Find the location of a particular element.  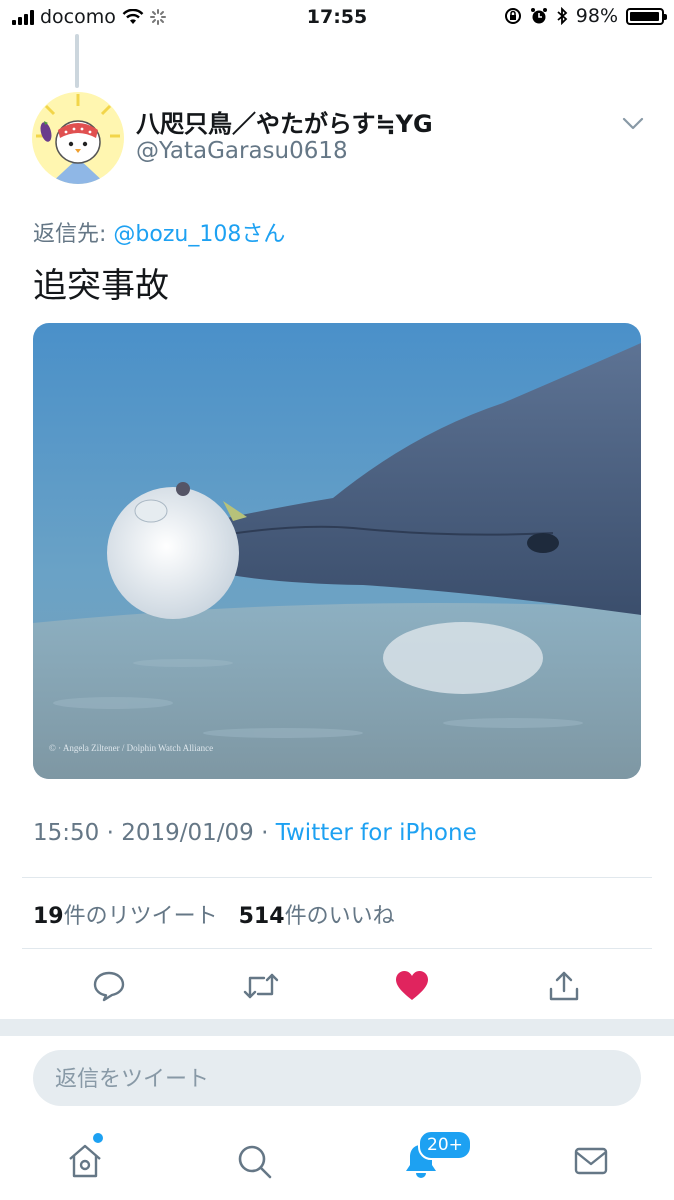

activity-spinner-icon is located at coordinates (157, 17).